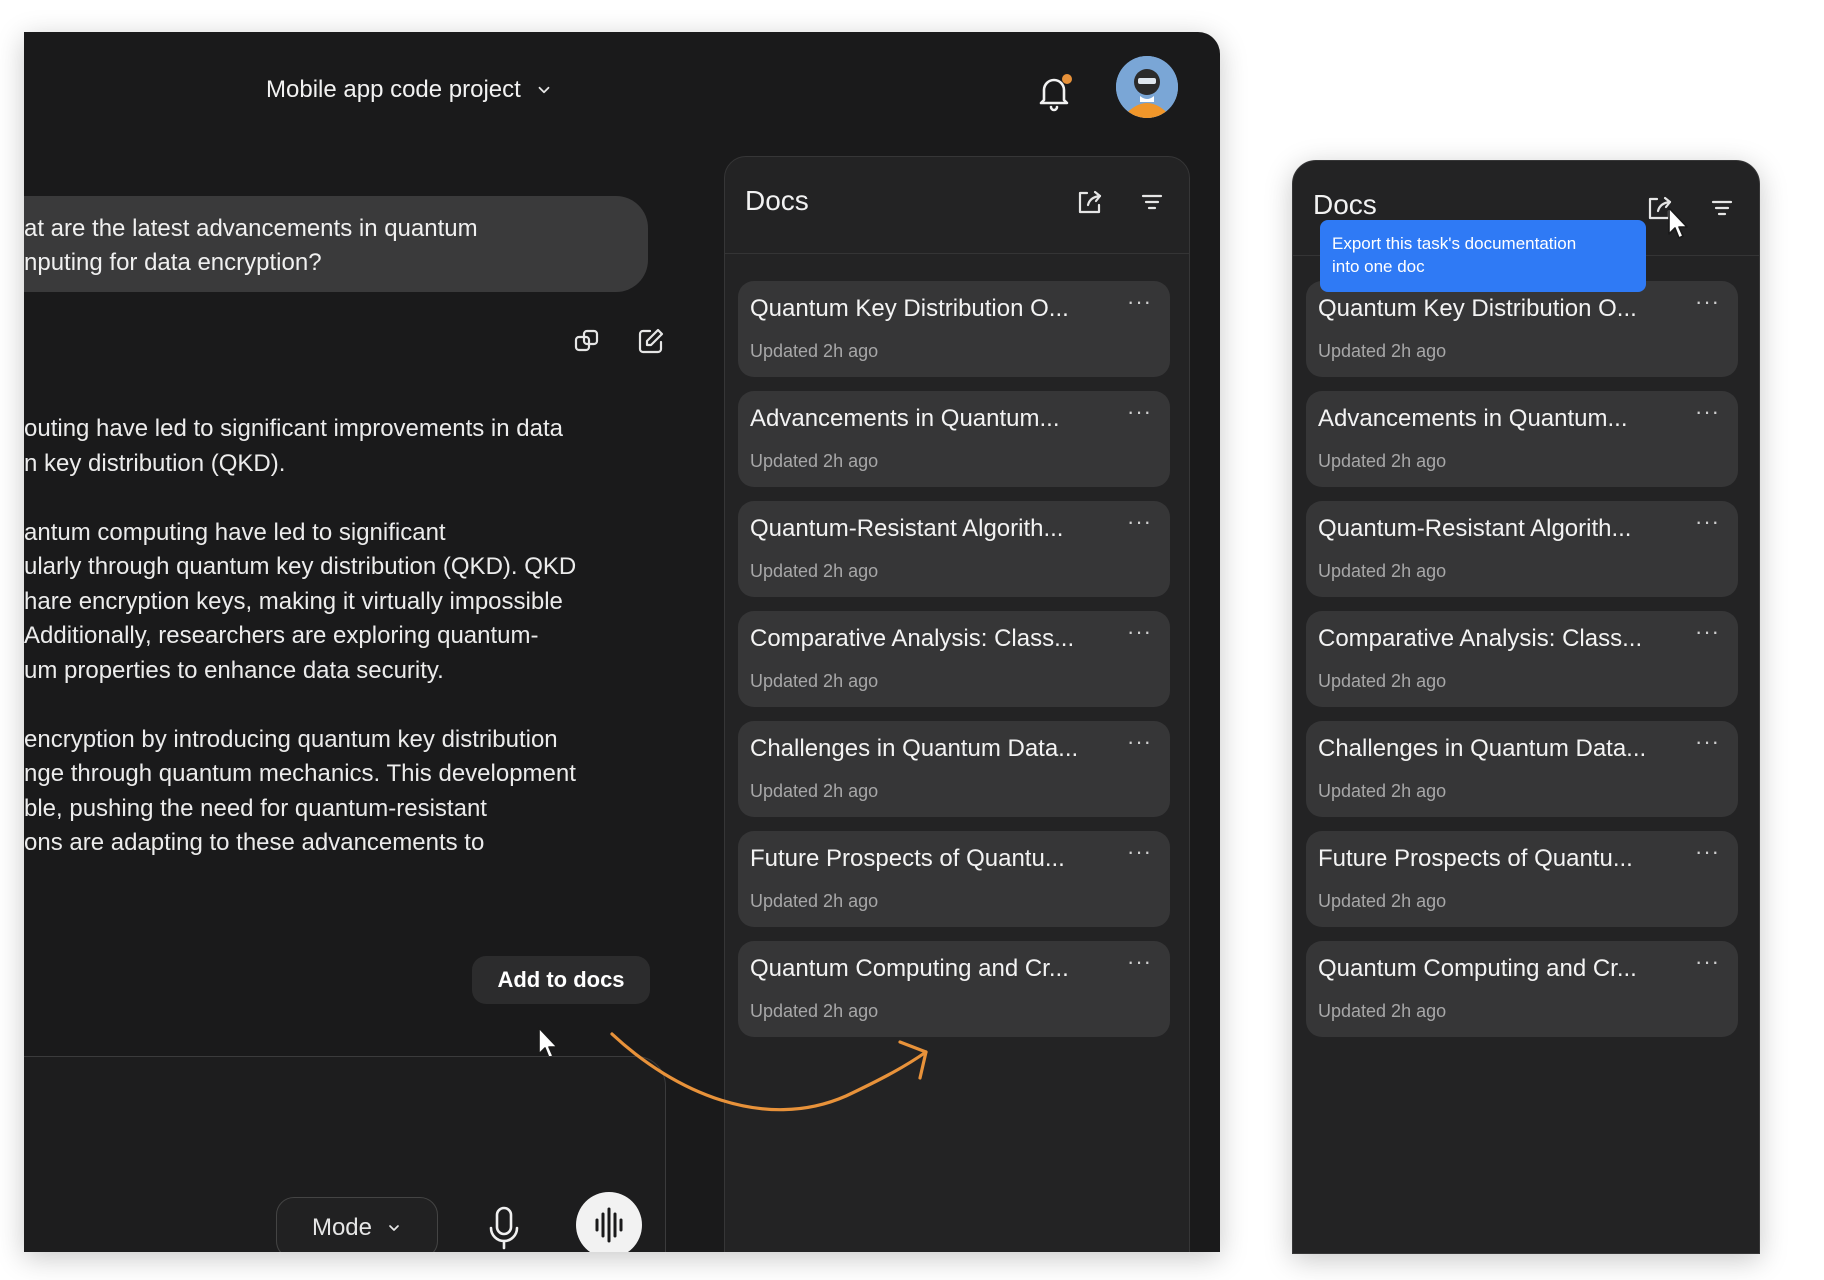  Describe the element at coordinates (1067, 79) in the screenshot. I see `notification-dot` at that location.